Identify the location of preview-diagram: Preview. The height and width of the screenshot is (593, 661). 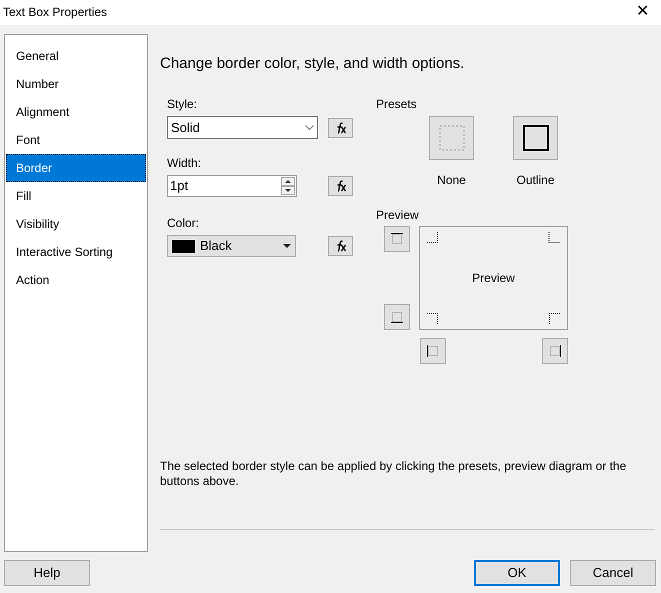
(493, 278).